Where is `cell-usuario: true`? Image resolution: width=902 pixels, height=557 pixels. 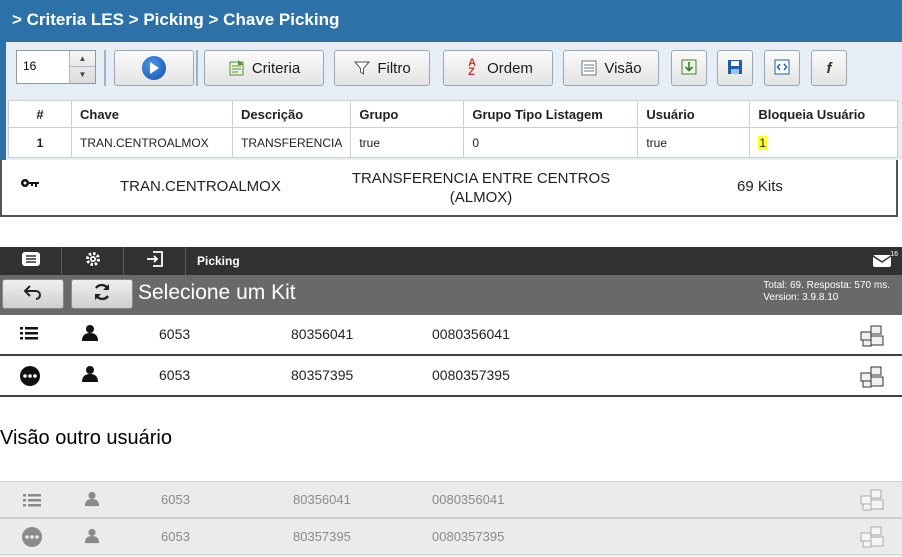 cell-usuario: true is located at coordinates (694, 142).